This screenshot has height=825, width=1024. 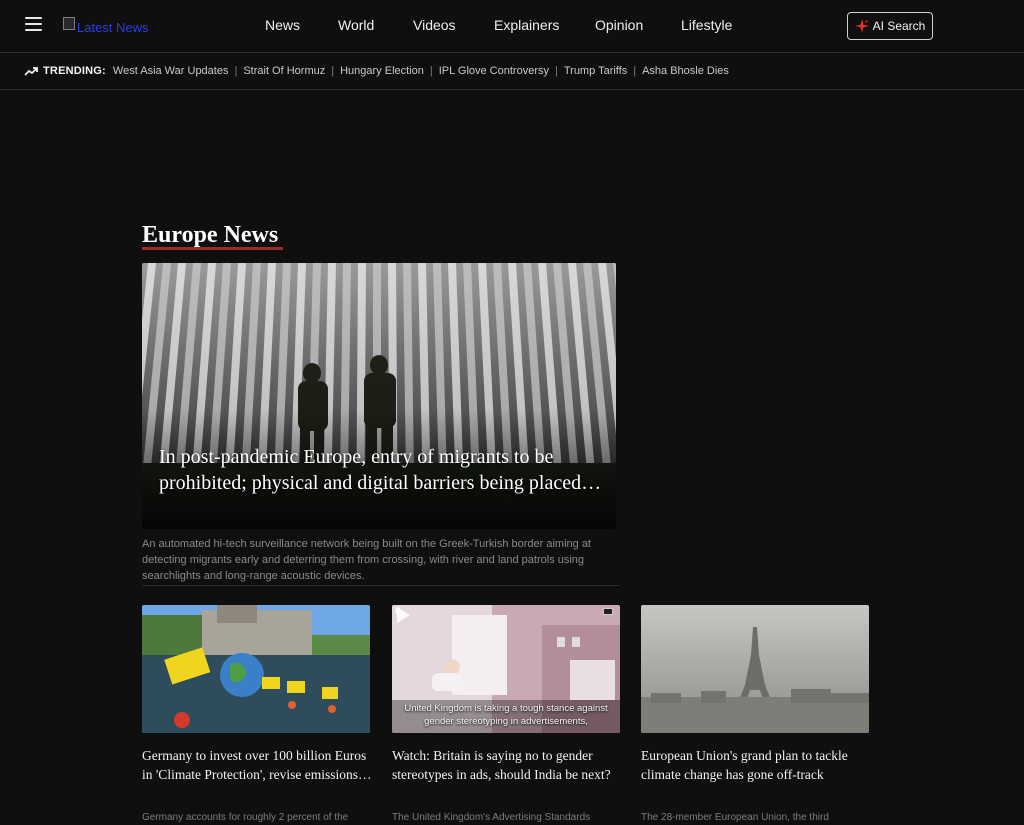 What do you see at coordinates (282, 25) in the screenshot?
I see `nav-news: News` at bounding box center [282, 25].